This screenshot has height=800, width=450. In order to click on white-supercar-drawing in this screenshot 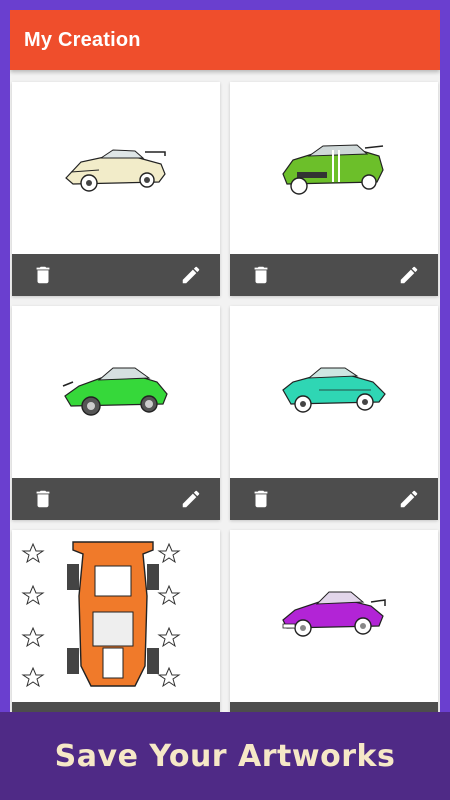, I will do `click(115, 170)`.